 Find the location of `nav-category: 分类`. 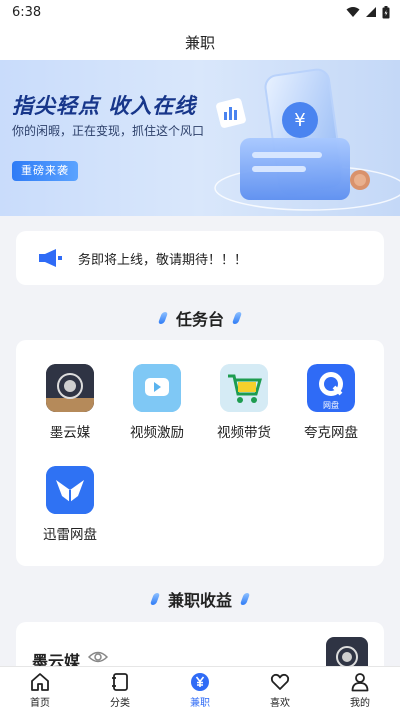

nav-category: 分类 is located at coordinates (120, 689).